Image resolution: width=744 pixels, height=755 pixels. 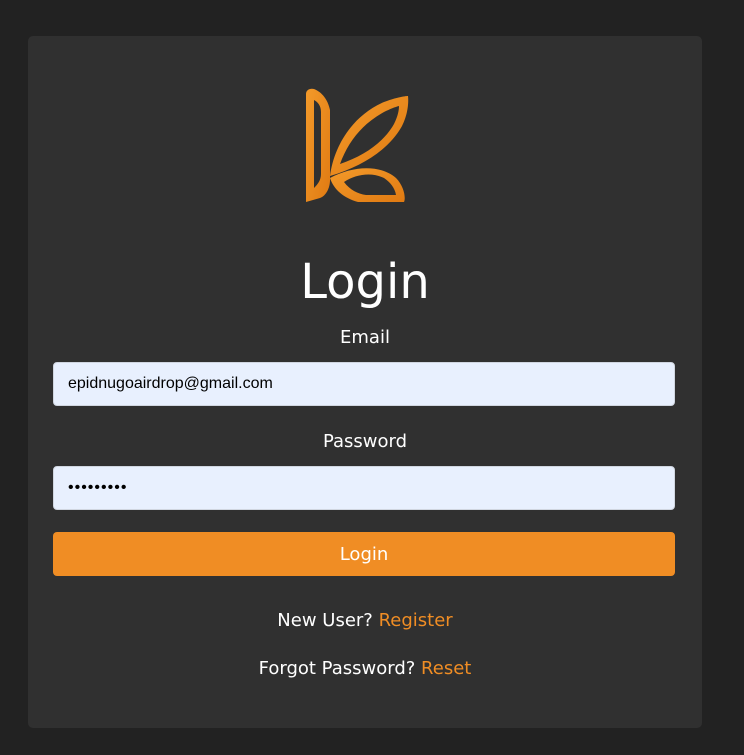 I want to click on new-user-text: New User?, so click(x=328, y=620).